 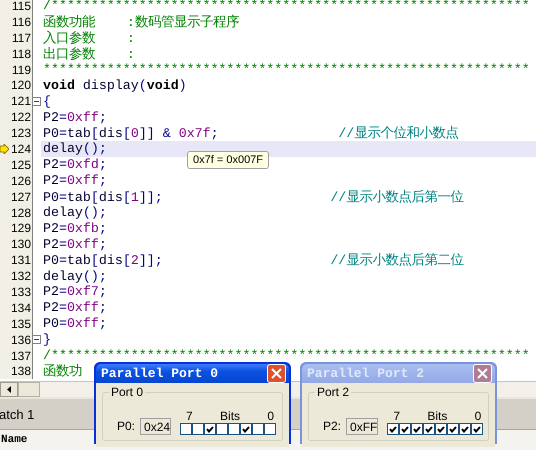 I want to click on window-title: Parallel Port 2, so click(x=365, y=373).